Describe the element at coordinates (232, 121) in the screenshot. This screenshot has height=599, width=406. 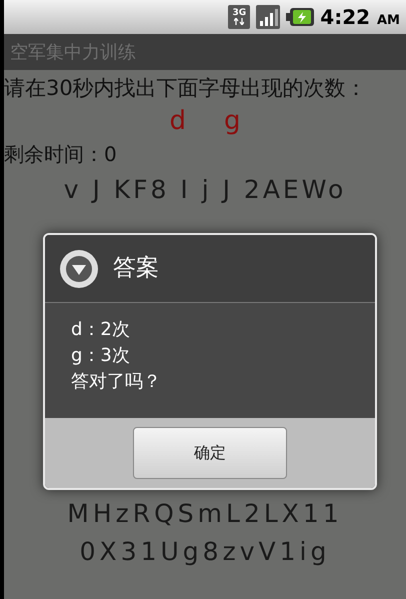
I see `target-letter: g` at that location.